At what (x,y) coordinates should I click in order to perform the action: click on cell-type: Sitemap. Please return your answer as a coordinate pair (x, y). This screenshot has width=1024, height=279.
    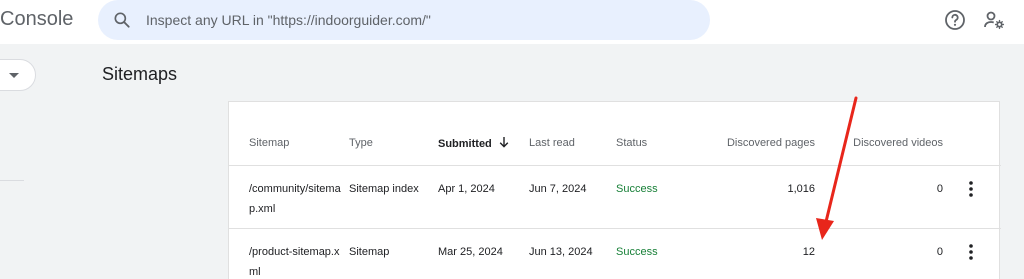
    Looking at the image, I should click on (393, 253).